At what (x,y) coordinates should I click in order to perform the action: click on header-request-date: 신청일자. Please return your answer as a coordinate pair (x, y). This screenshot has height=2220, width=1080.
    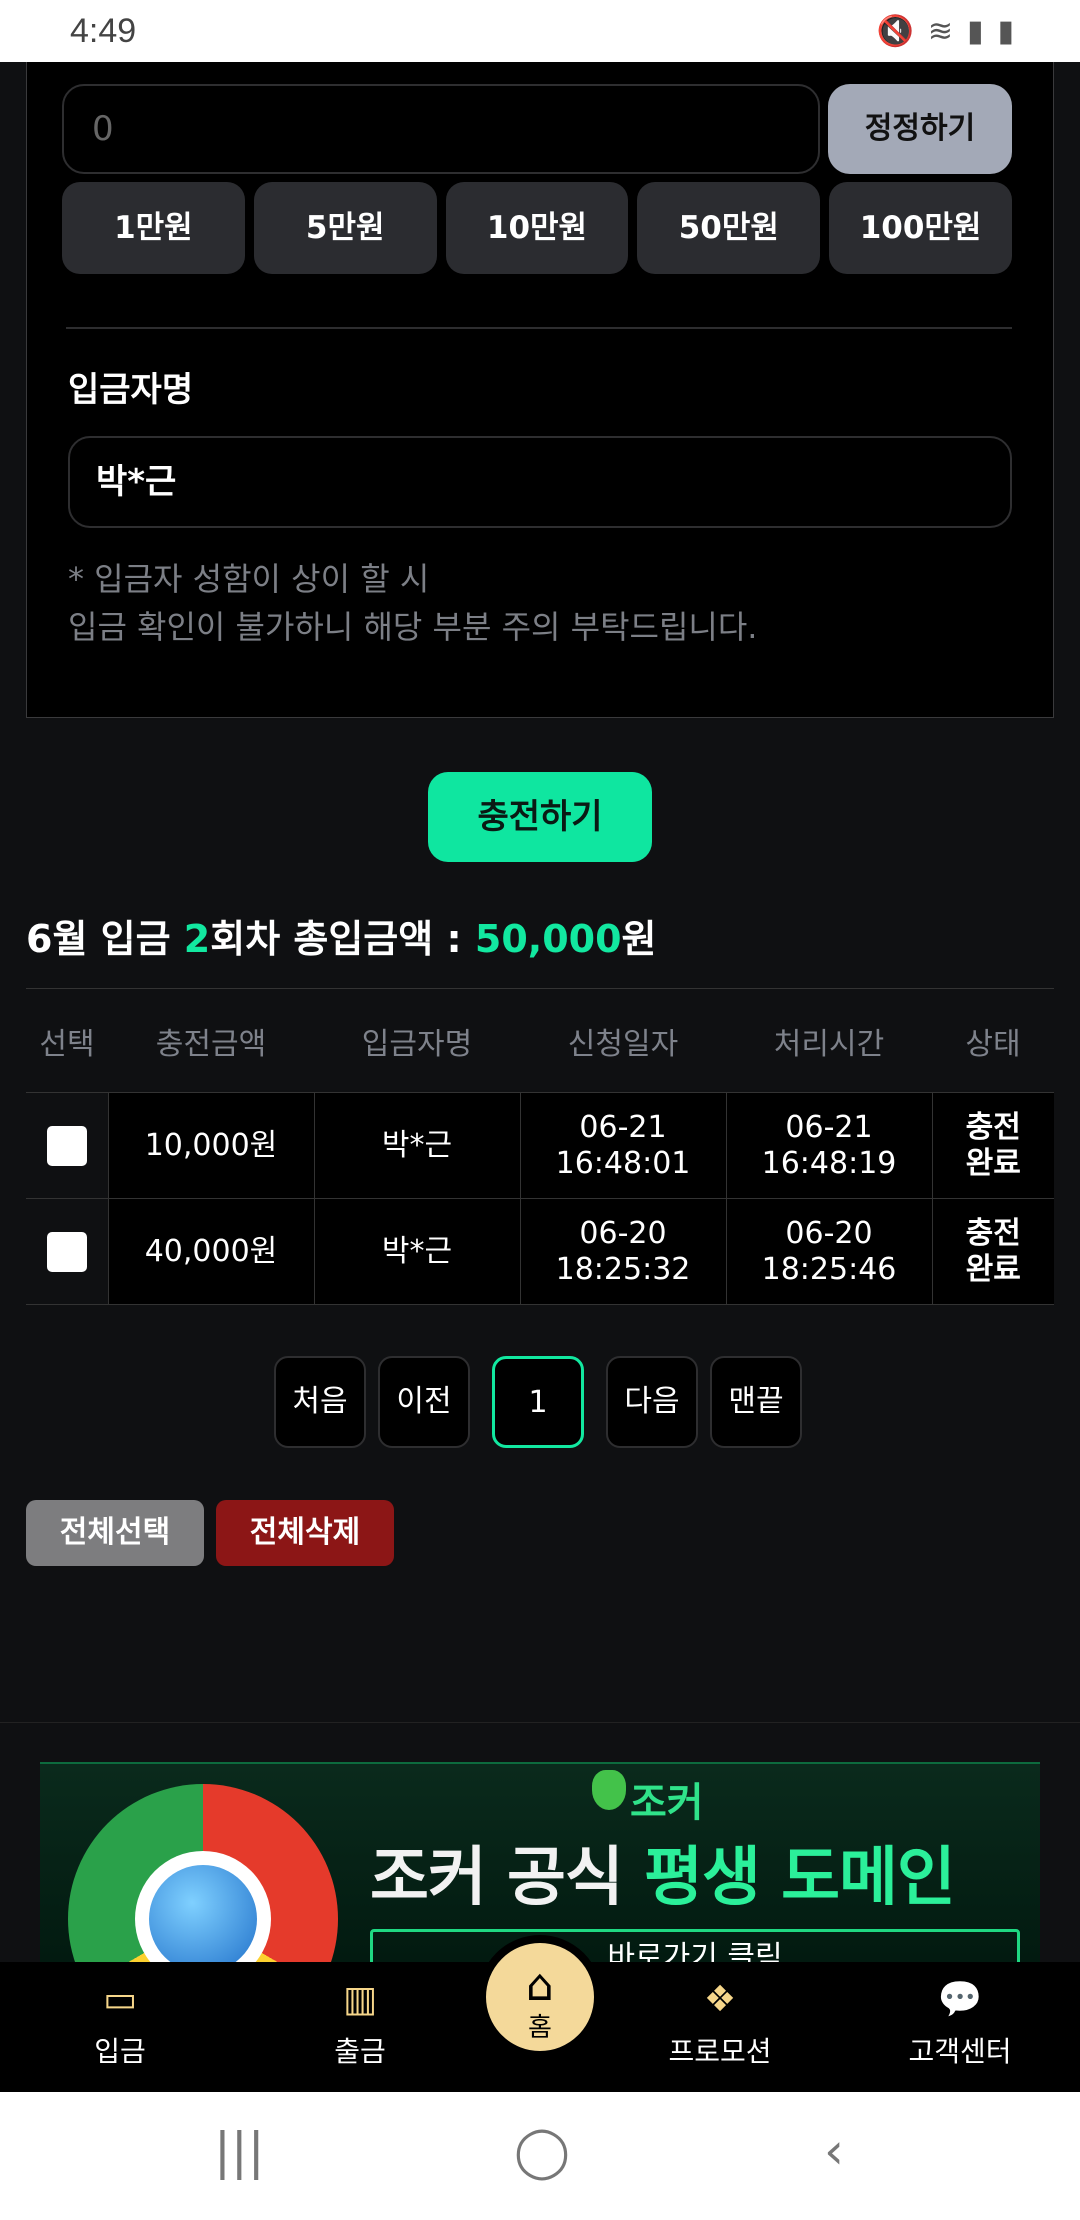
    Looking at the image, I should click on (623, 1040).